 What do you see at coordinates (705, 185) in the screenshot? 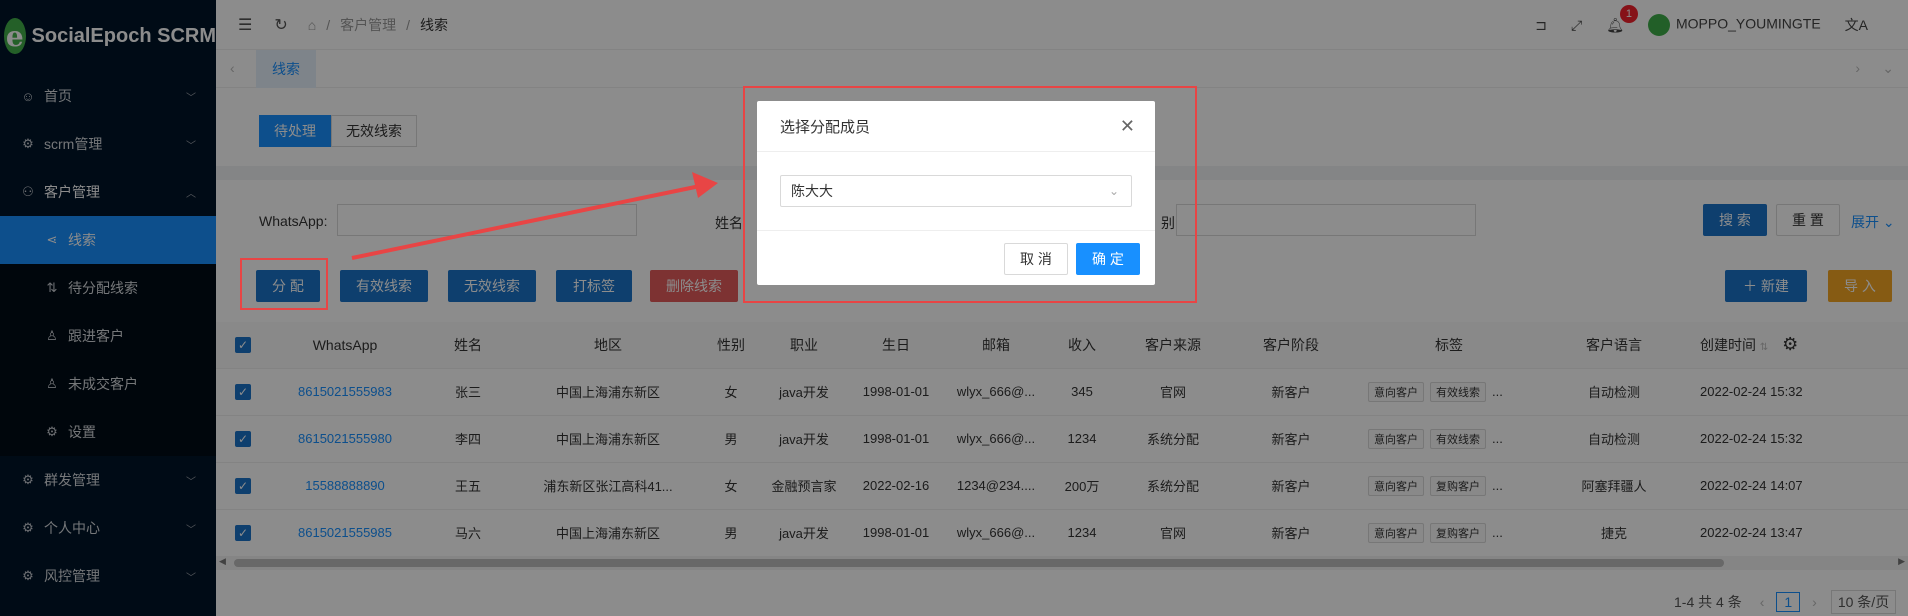
I see `arrow-head` at bounding box center [705, 185].